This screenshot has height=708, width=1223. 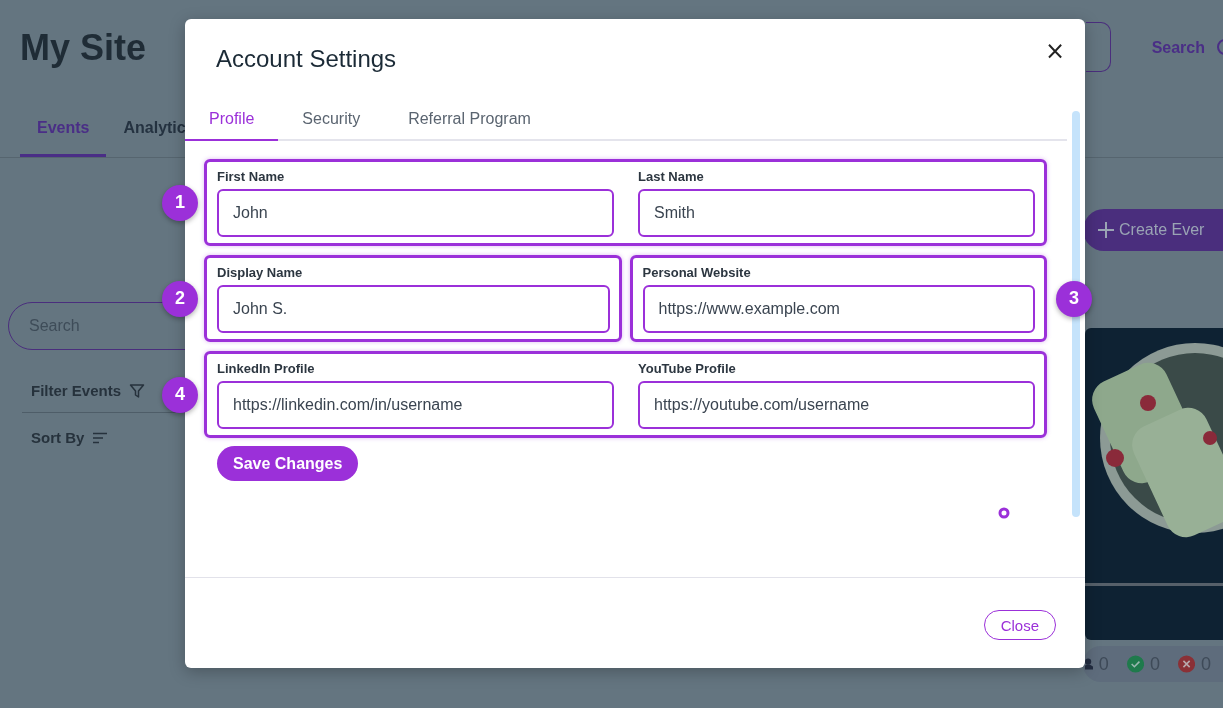 I want to click on field-label: Last Name, so click(x=671, y=176).